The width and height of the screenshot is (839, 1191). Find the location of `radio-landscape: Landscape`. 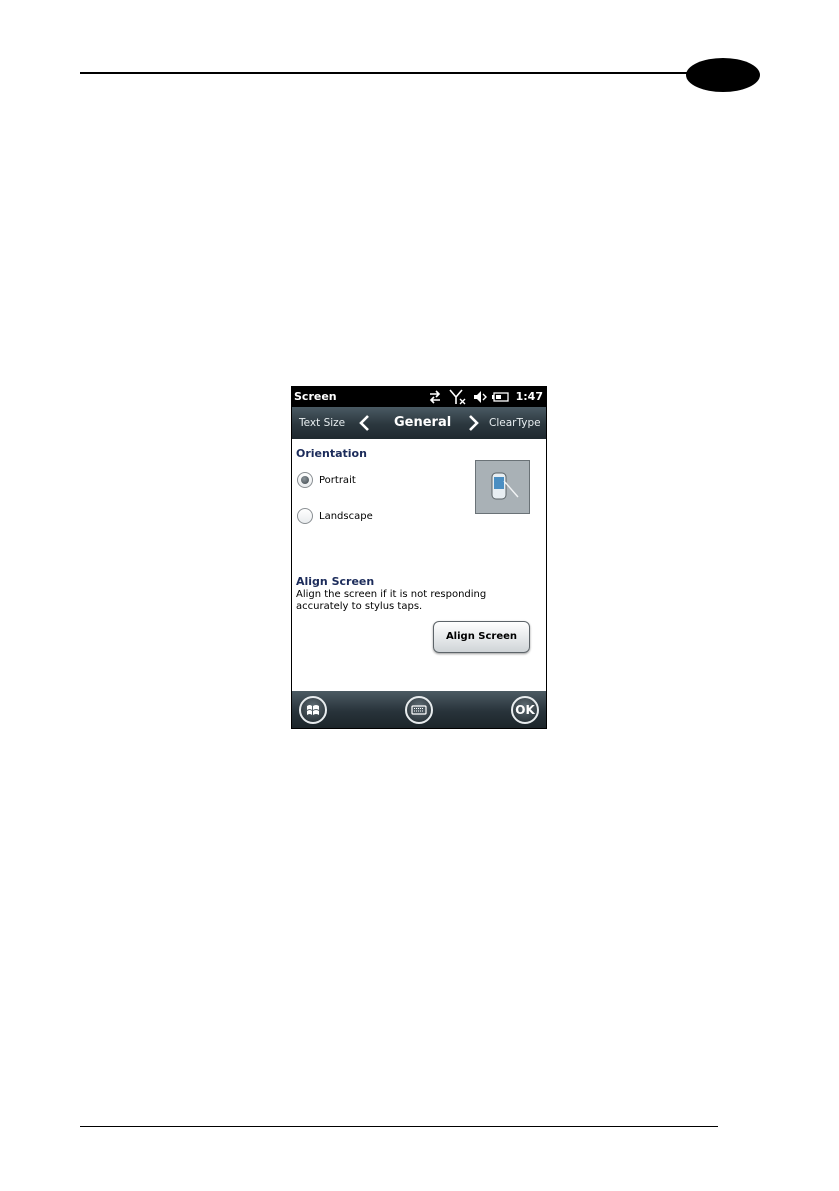

radio-landscape: Landscape is located at coordinates (335, 516).